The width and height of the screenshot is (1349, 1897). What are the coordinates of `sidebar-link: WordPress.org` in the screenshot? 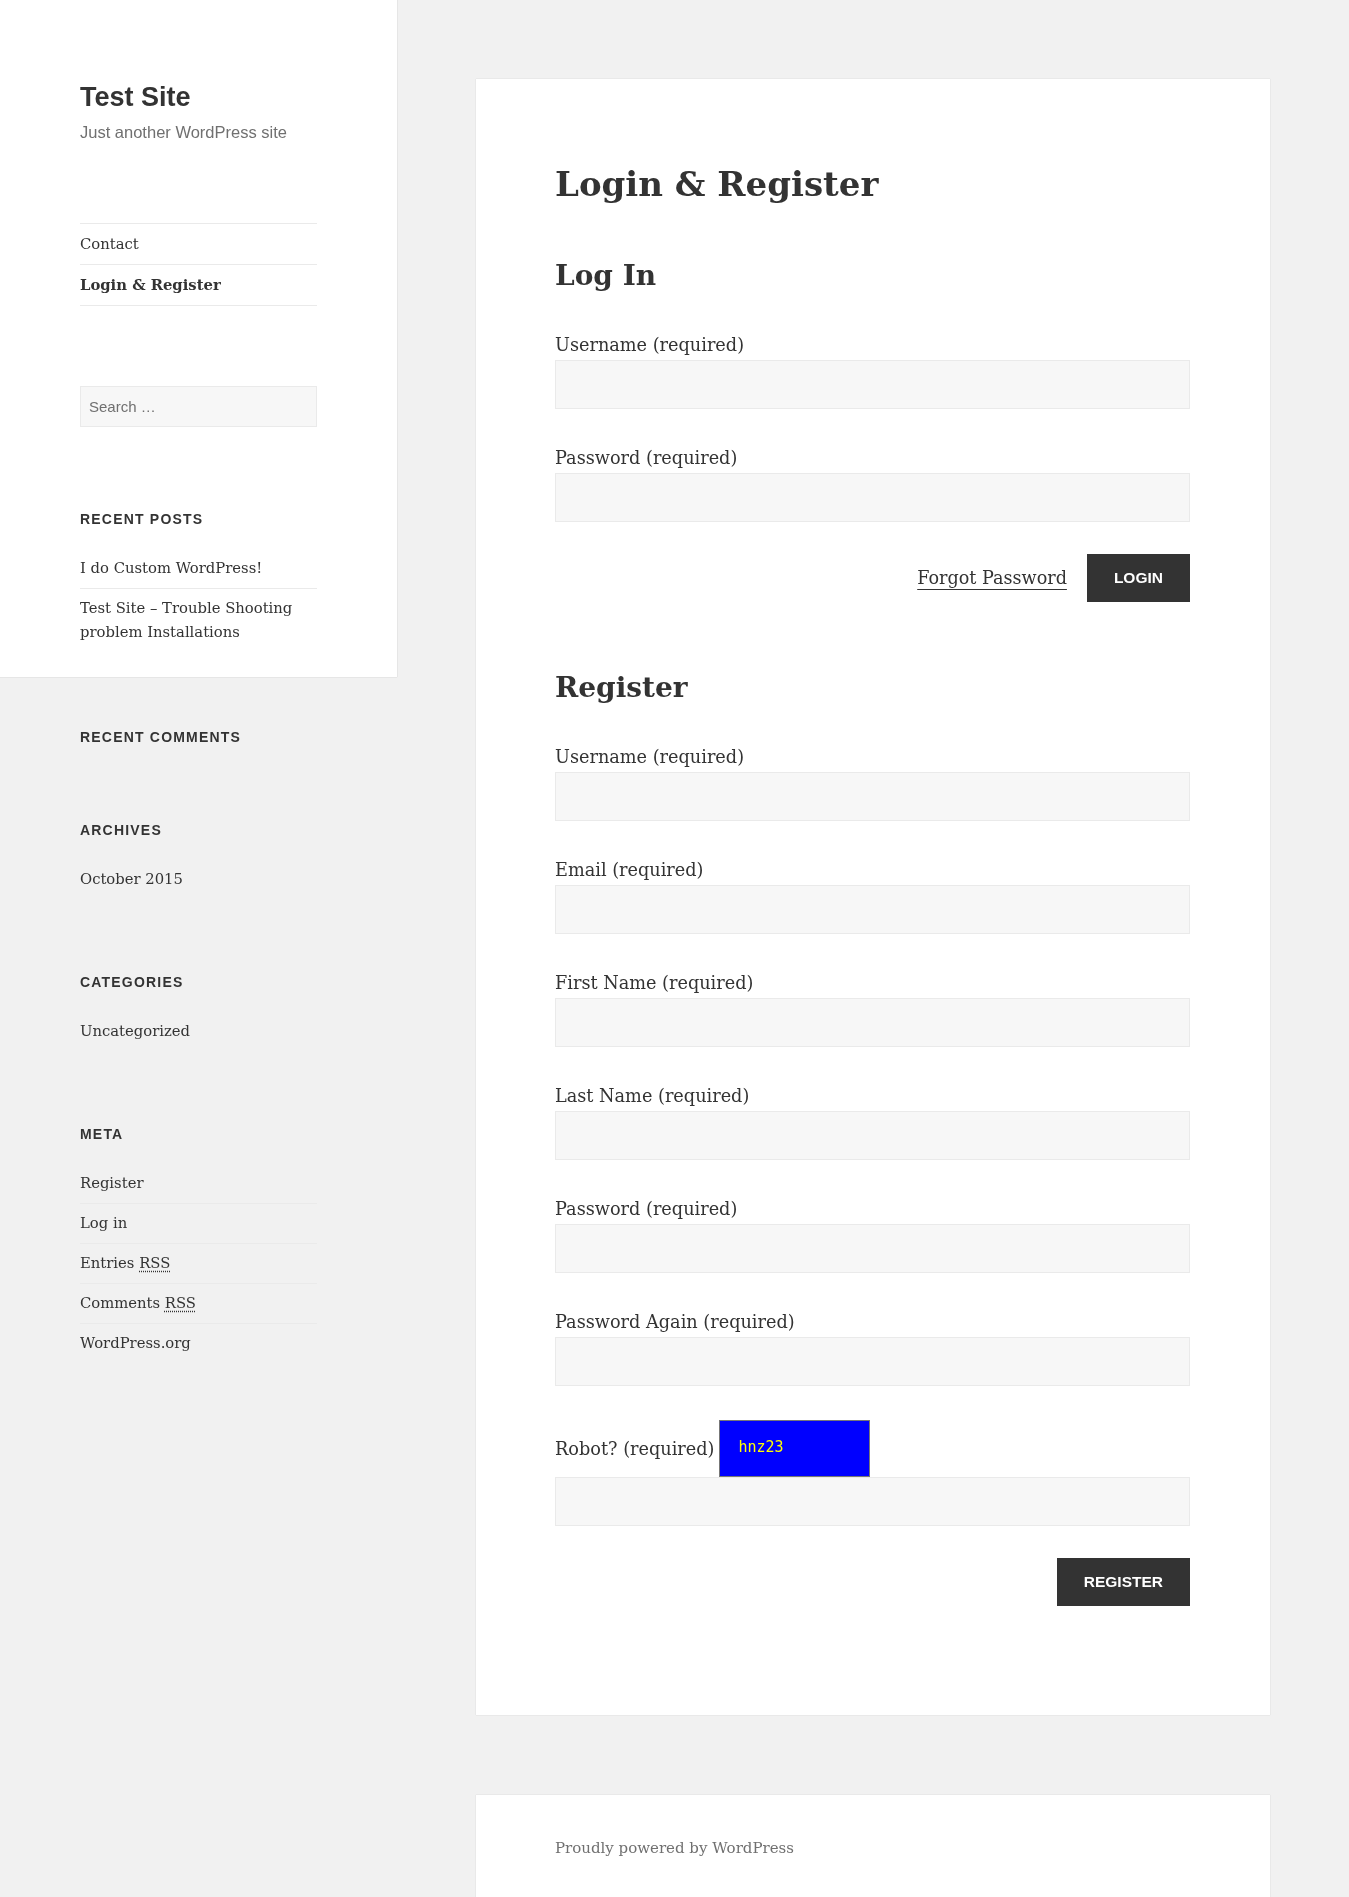 It's located at (135, 1343).